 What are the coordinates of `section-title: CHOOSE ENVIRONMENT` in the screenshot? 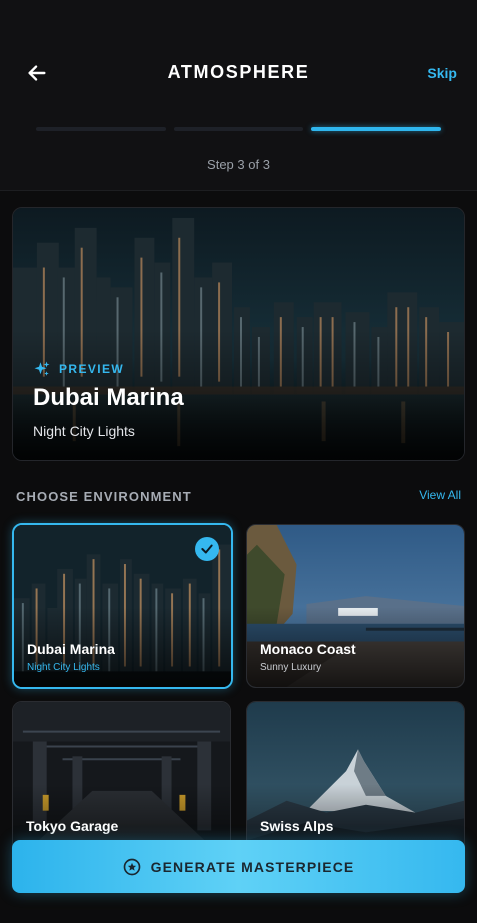 It's located at (104, 496).